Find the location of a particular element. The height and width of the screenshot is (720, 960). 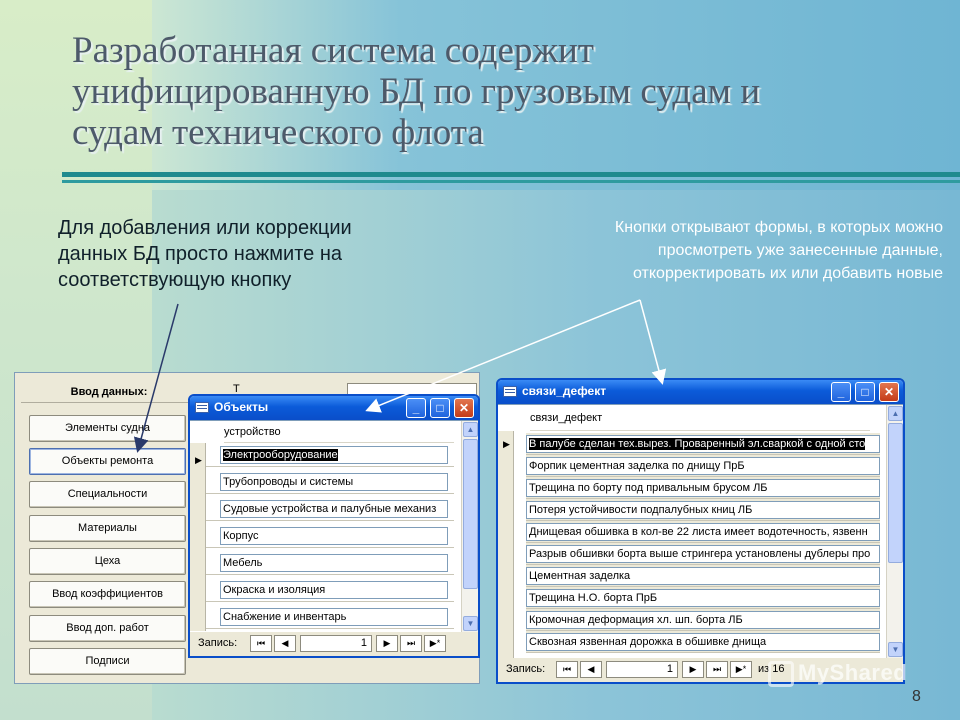

switchboard-header: Ввод данных: is located at coordinates (109, 392).